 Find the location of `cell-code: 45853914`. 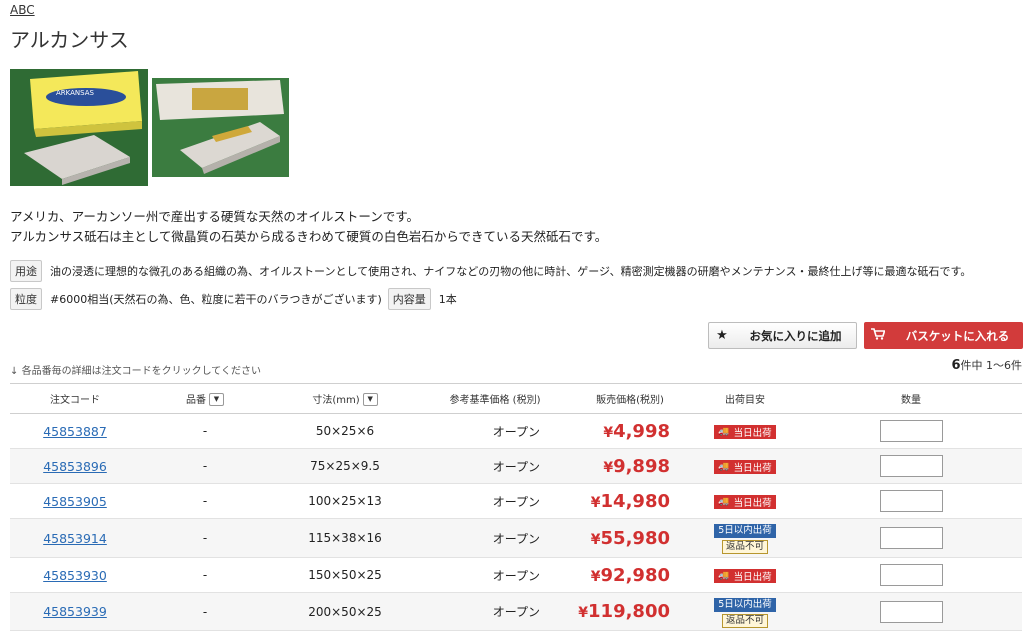

cell-code: 45853914 is located at coordinates (75, 538).